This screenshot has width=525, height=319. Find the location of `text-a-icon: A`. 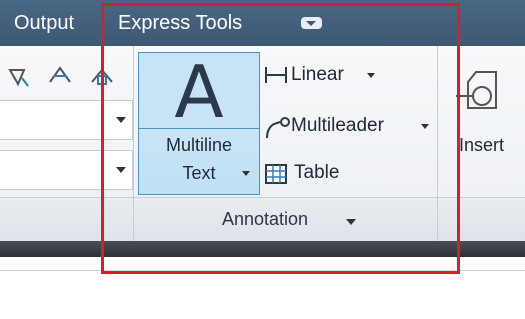

text-a-icon: A is located at coordinates (199, 92).